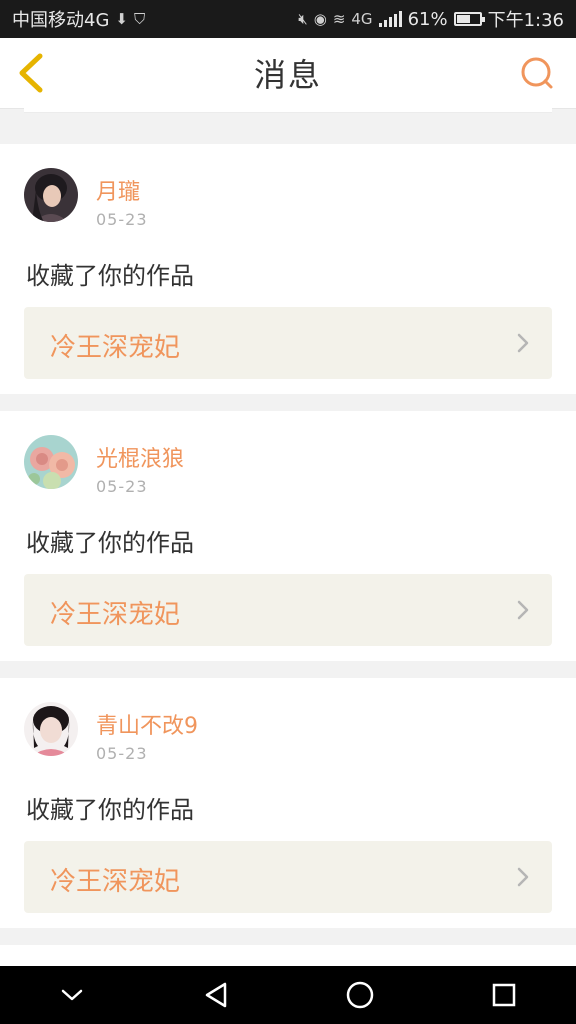 This screenshot has width=576, height=1024. Describe the element at coordinates (288, 110) in the screenshot. I see `previous-card-edge` at that location.